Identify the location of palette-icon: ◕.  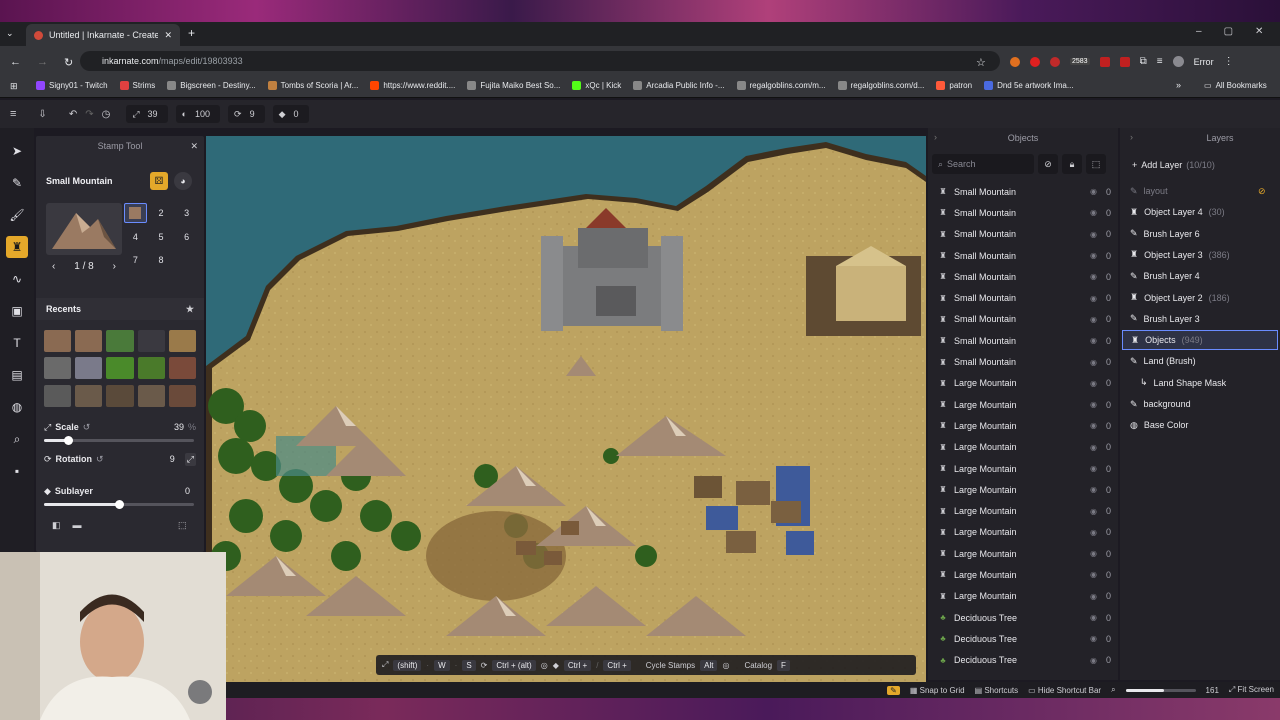
(183, 181).